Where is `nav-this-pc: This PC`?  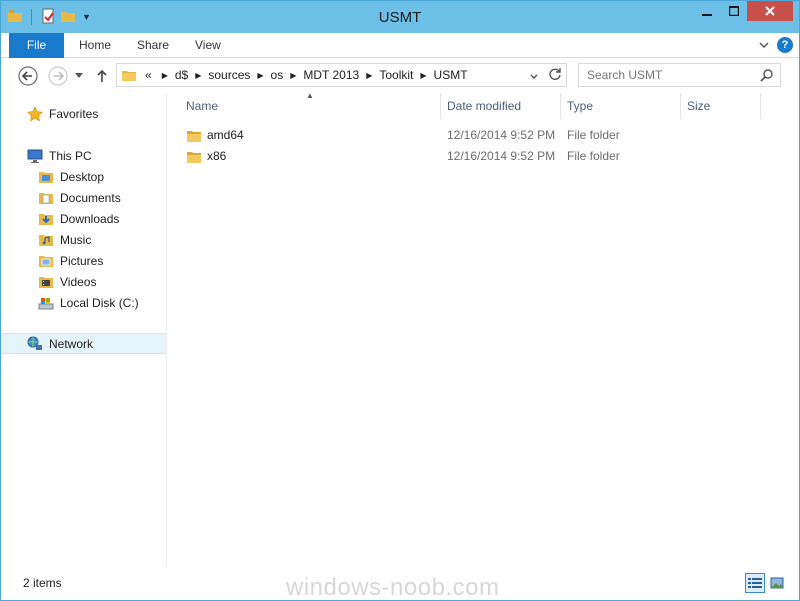 nav-this-pc: This PC is located at coordinates (83, 155).